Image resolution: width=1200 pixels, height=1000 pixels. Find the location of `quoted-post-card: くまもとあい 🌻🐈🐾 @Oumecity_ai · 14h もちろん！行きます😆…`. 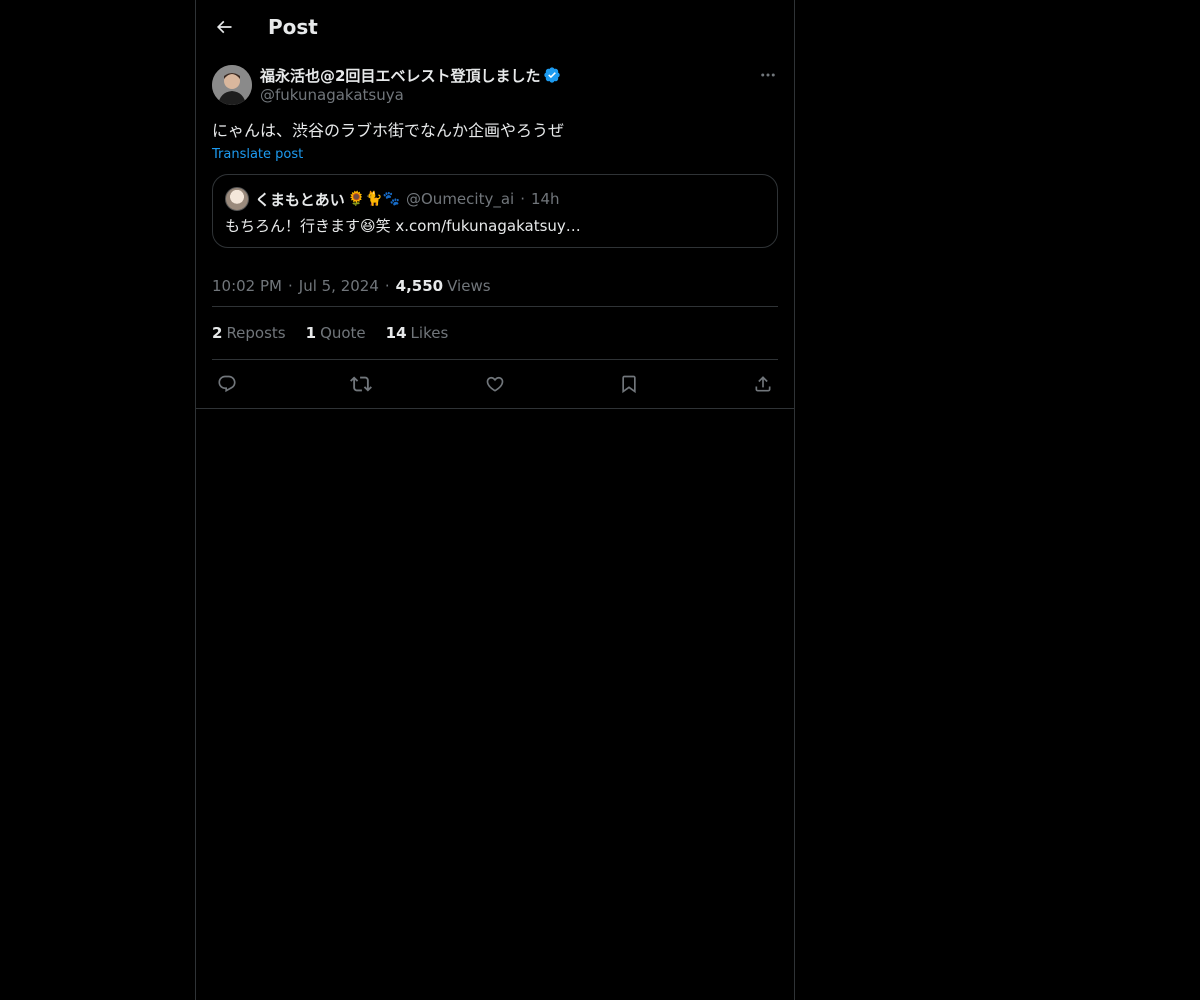

quoted-post-card: くまもとあい 🌻🐈🐾 @Oumecity_ai · 14h もちろん！行きます😆… is located at coordinates (495, 211).